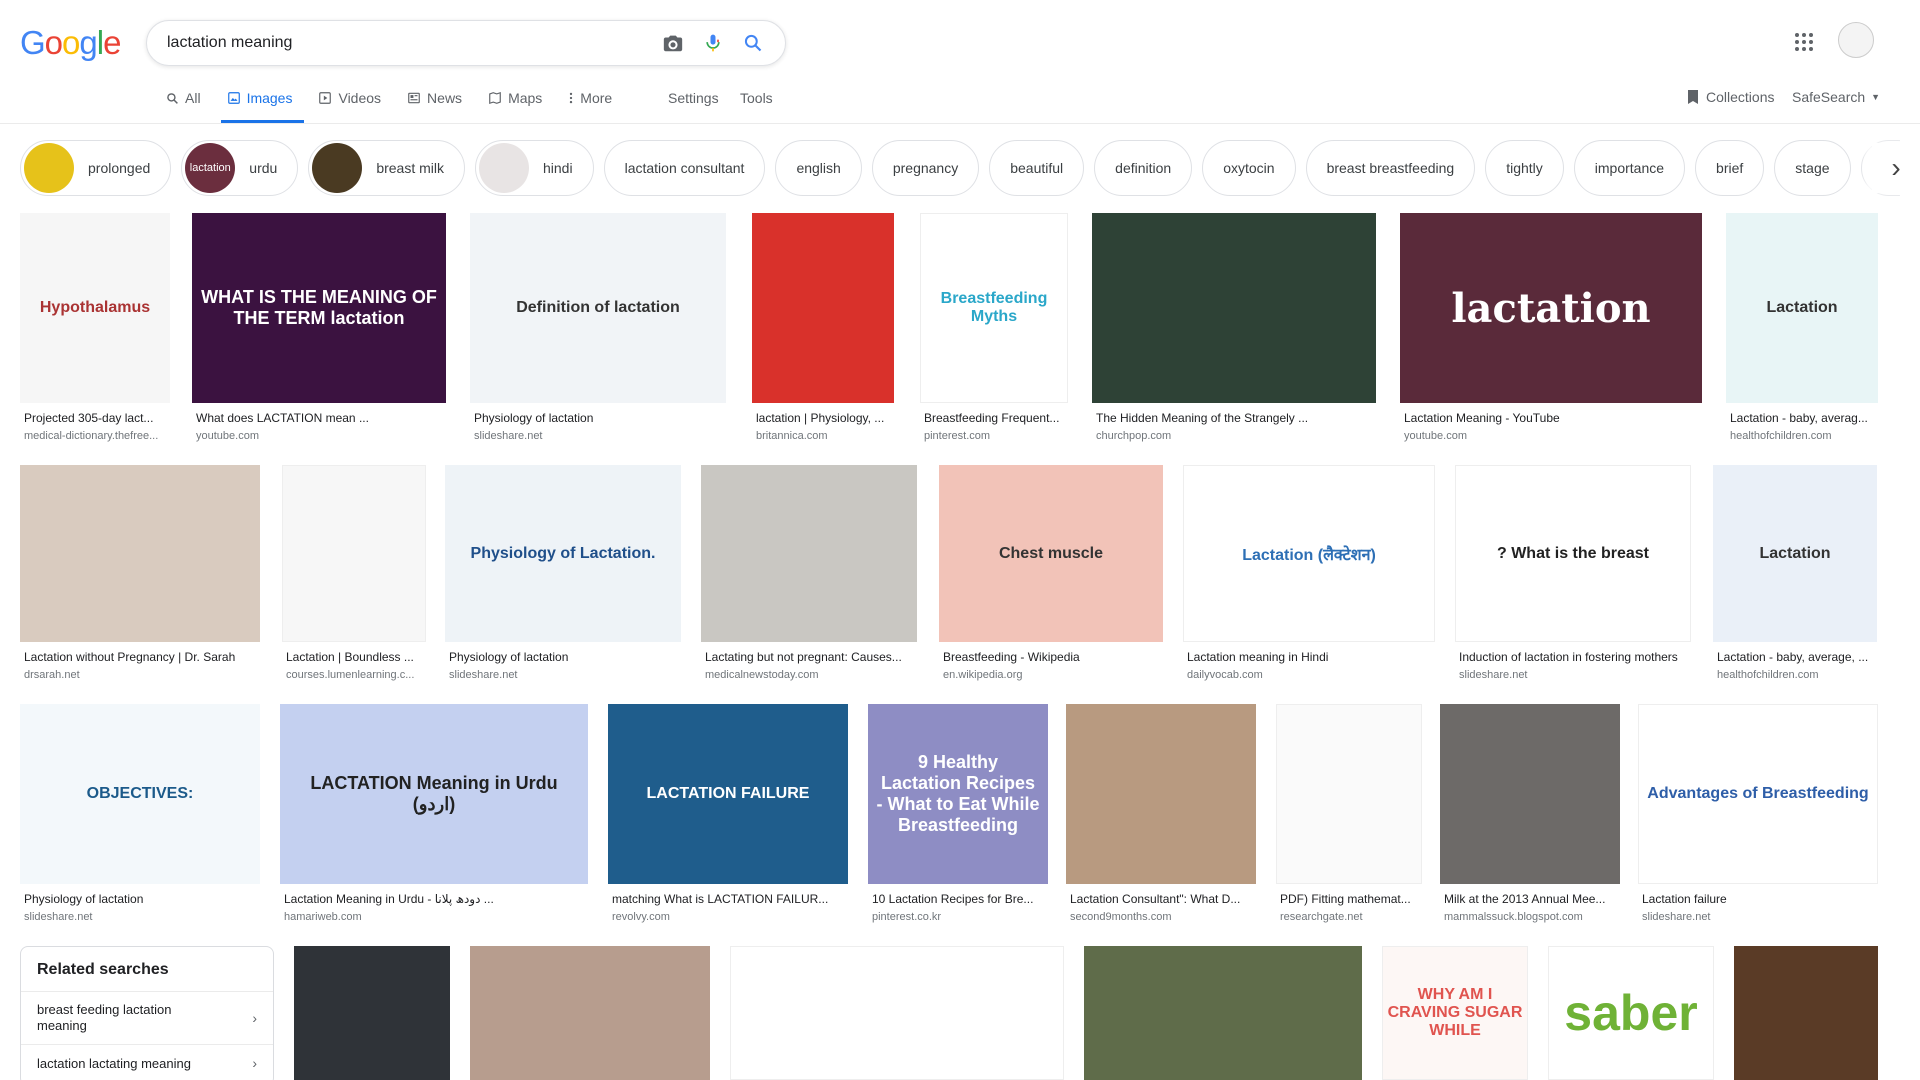  I want to click on search-box: lactation meaning, so click(466, 43).